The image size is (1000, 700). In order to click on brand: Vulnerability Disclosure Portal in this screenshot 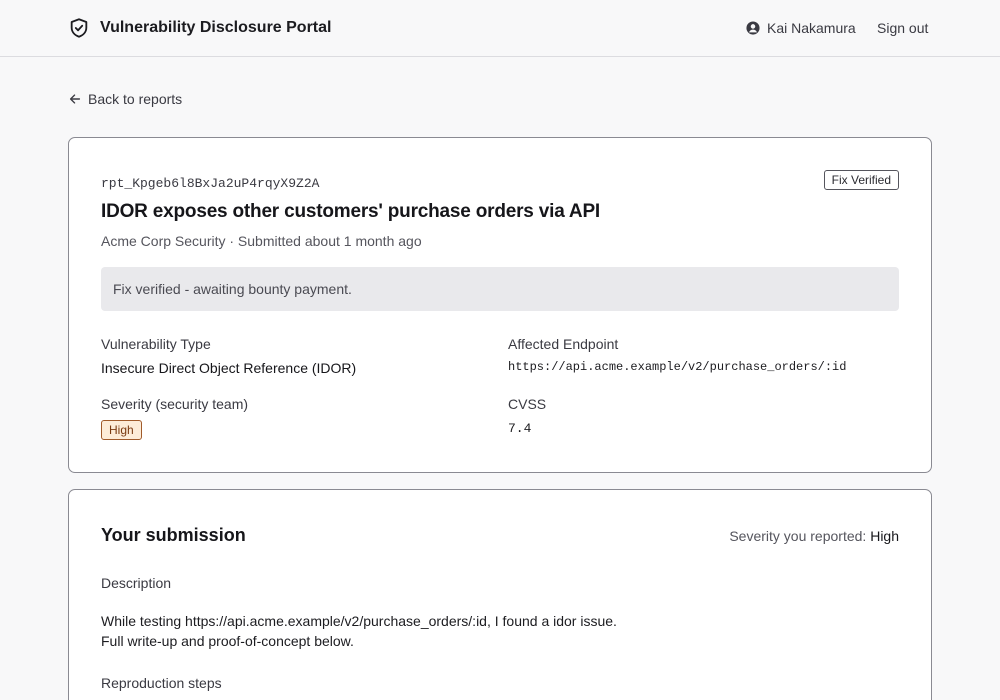, I will do `click(199, 28)`.